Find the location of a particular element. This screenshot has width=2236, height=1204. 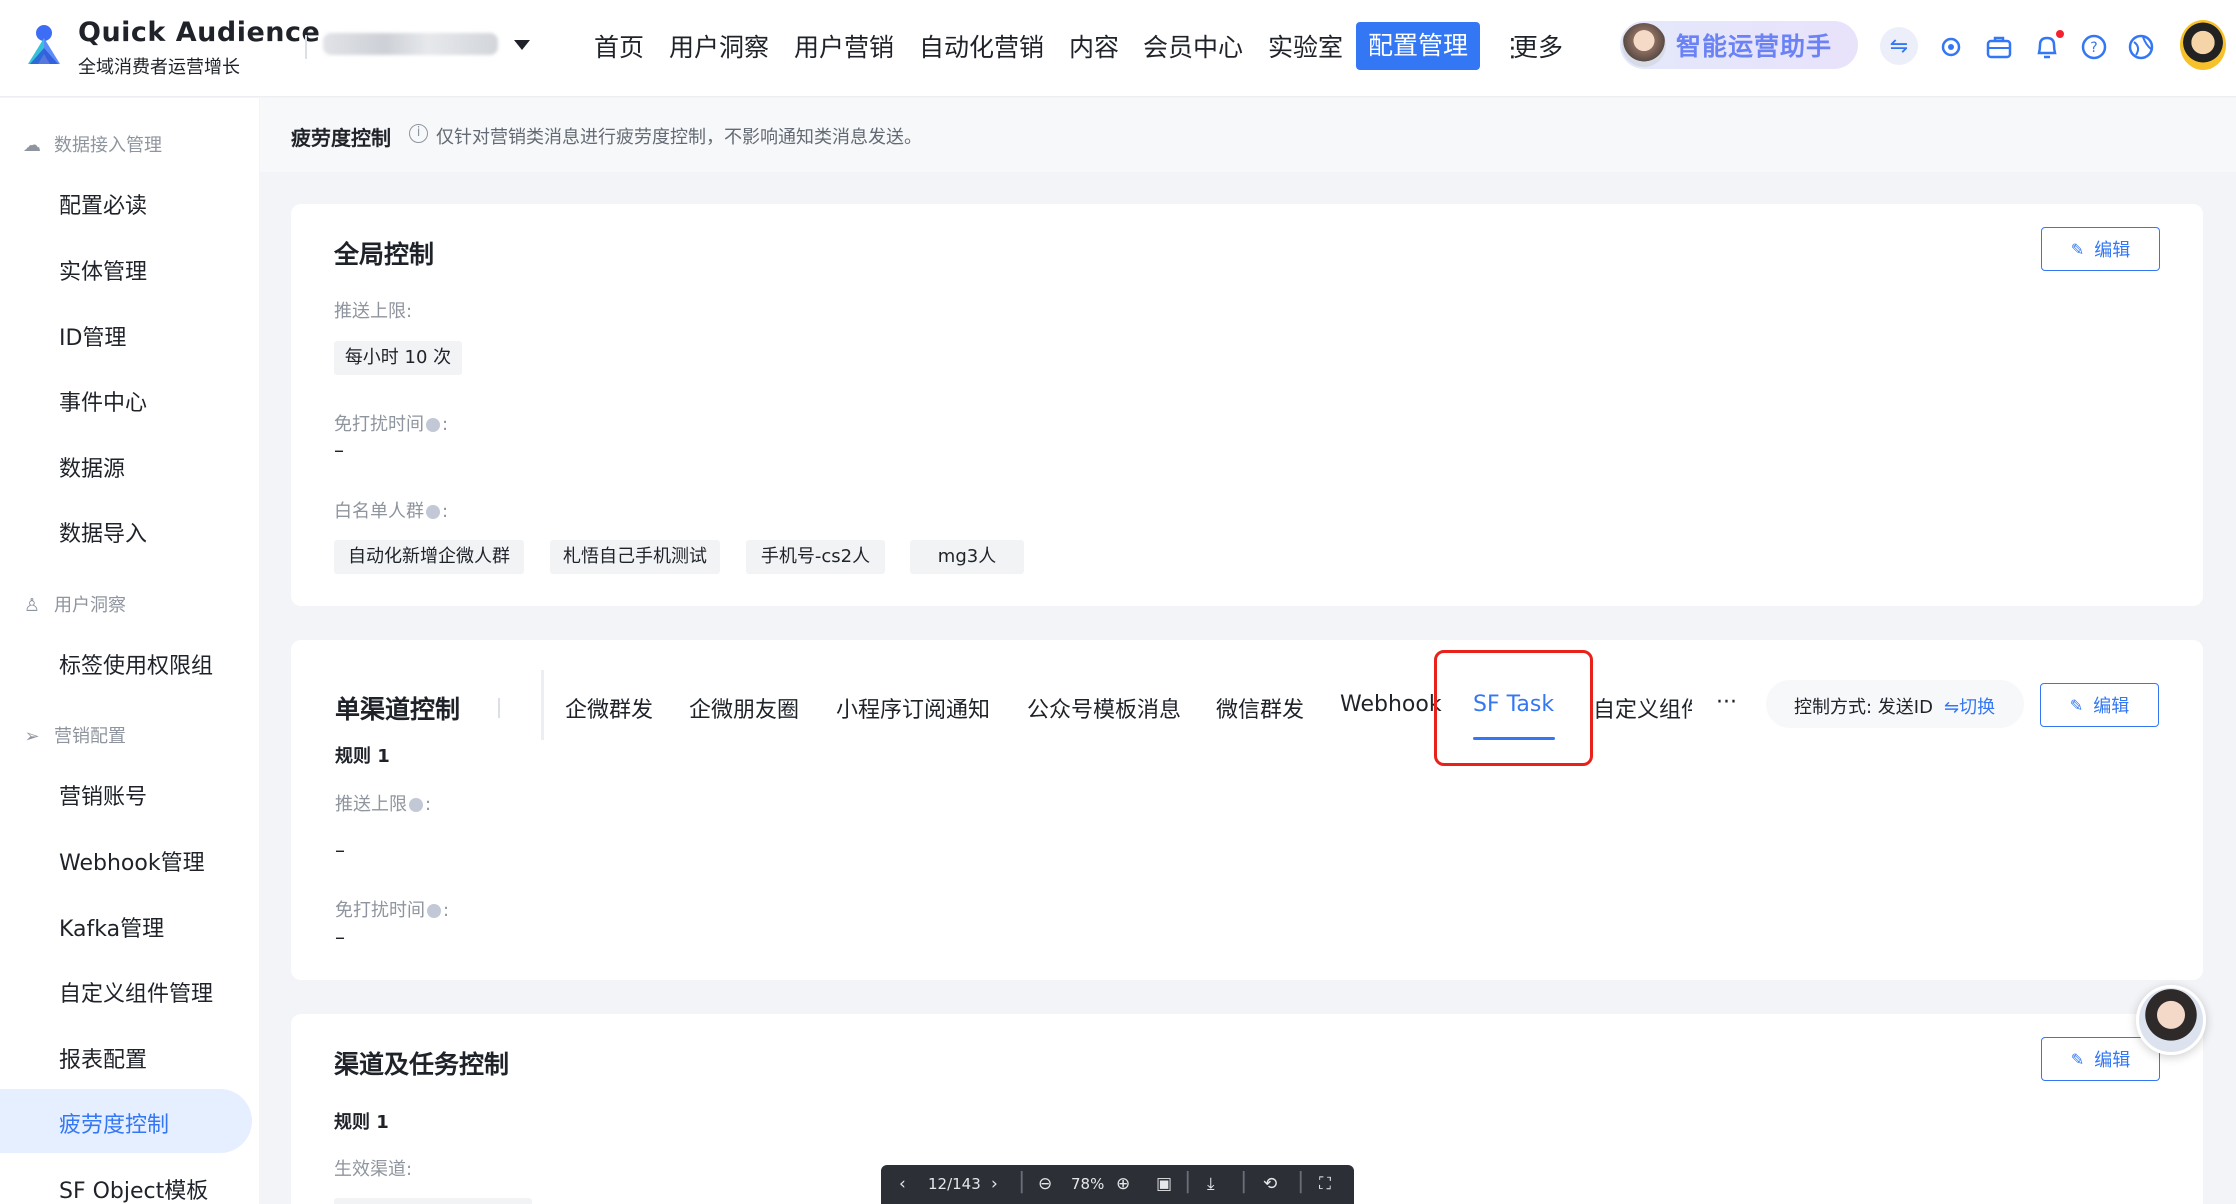

app-name: Quick Audience is located at coordinates (199, 32).